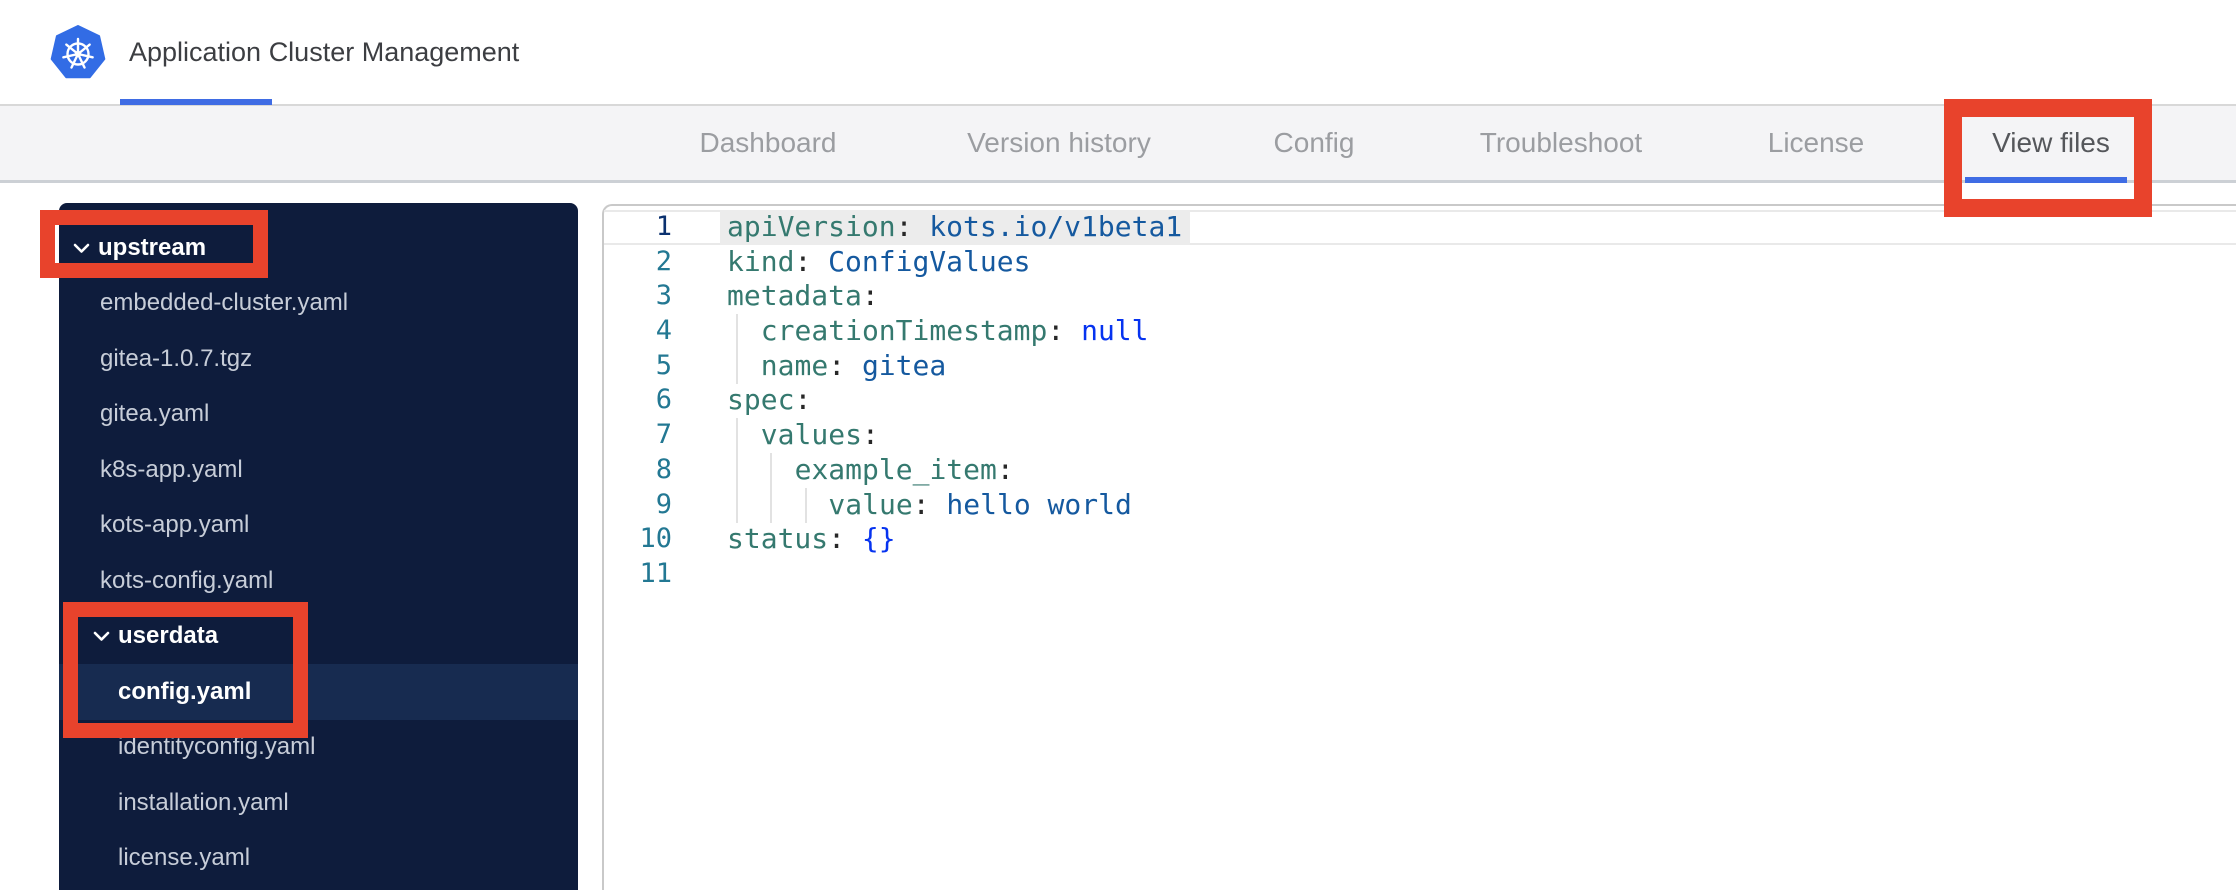  What do you see at coordinates (1420, 435) in the screenshot?
I see `code-line: 7 values:` at bounding box center [1420, 435].